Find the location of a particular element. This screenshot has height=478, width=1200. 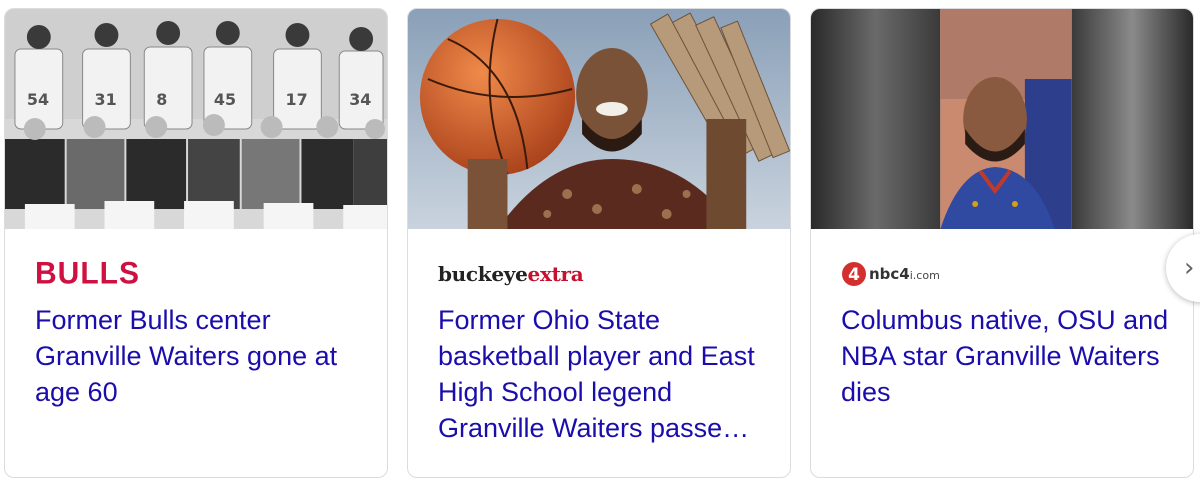

nbc-peacock-icon: 4 is located at coordinates (854, 274).